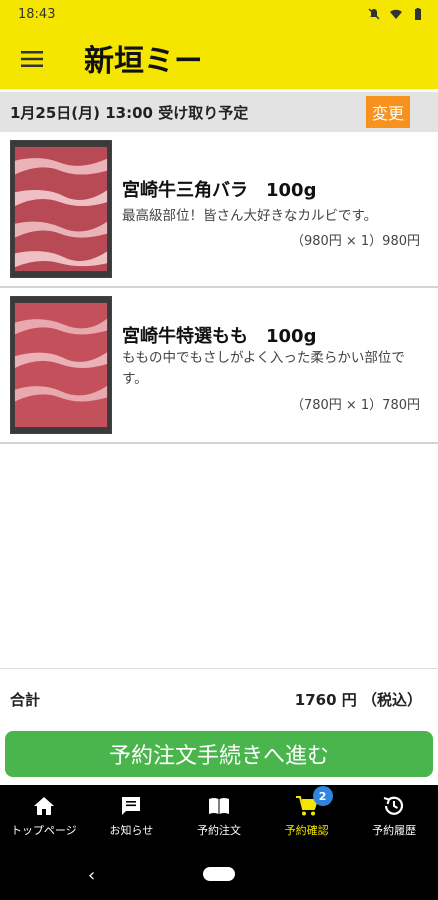  I want to click on total-label: 合計, so click(25, 700).